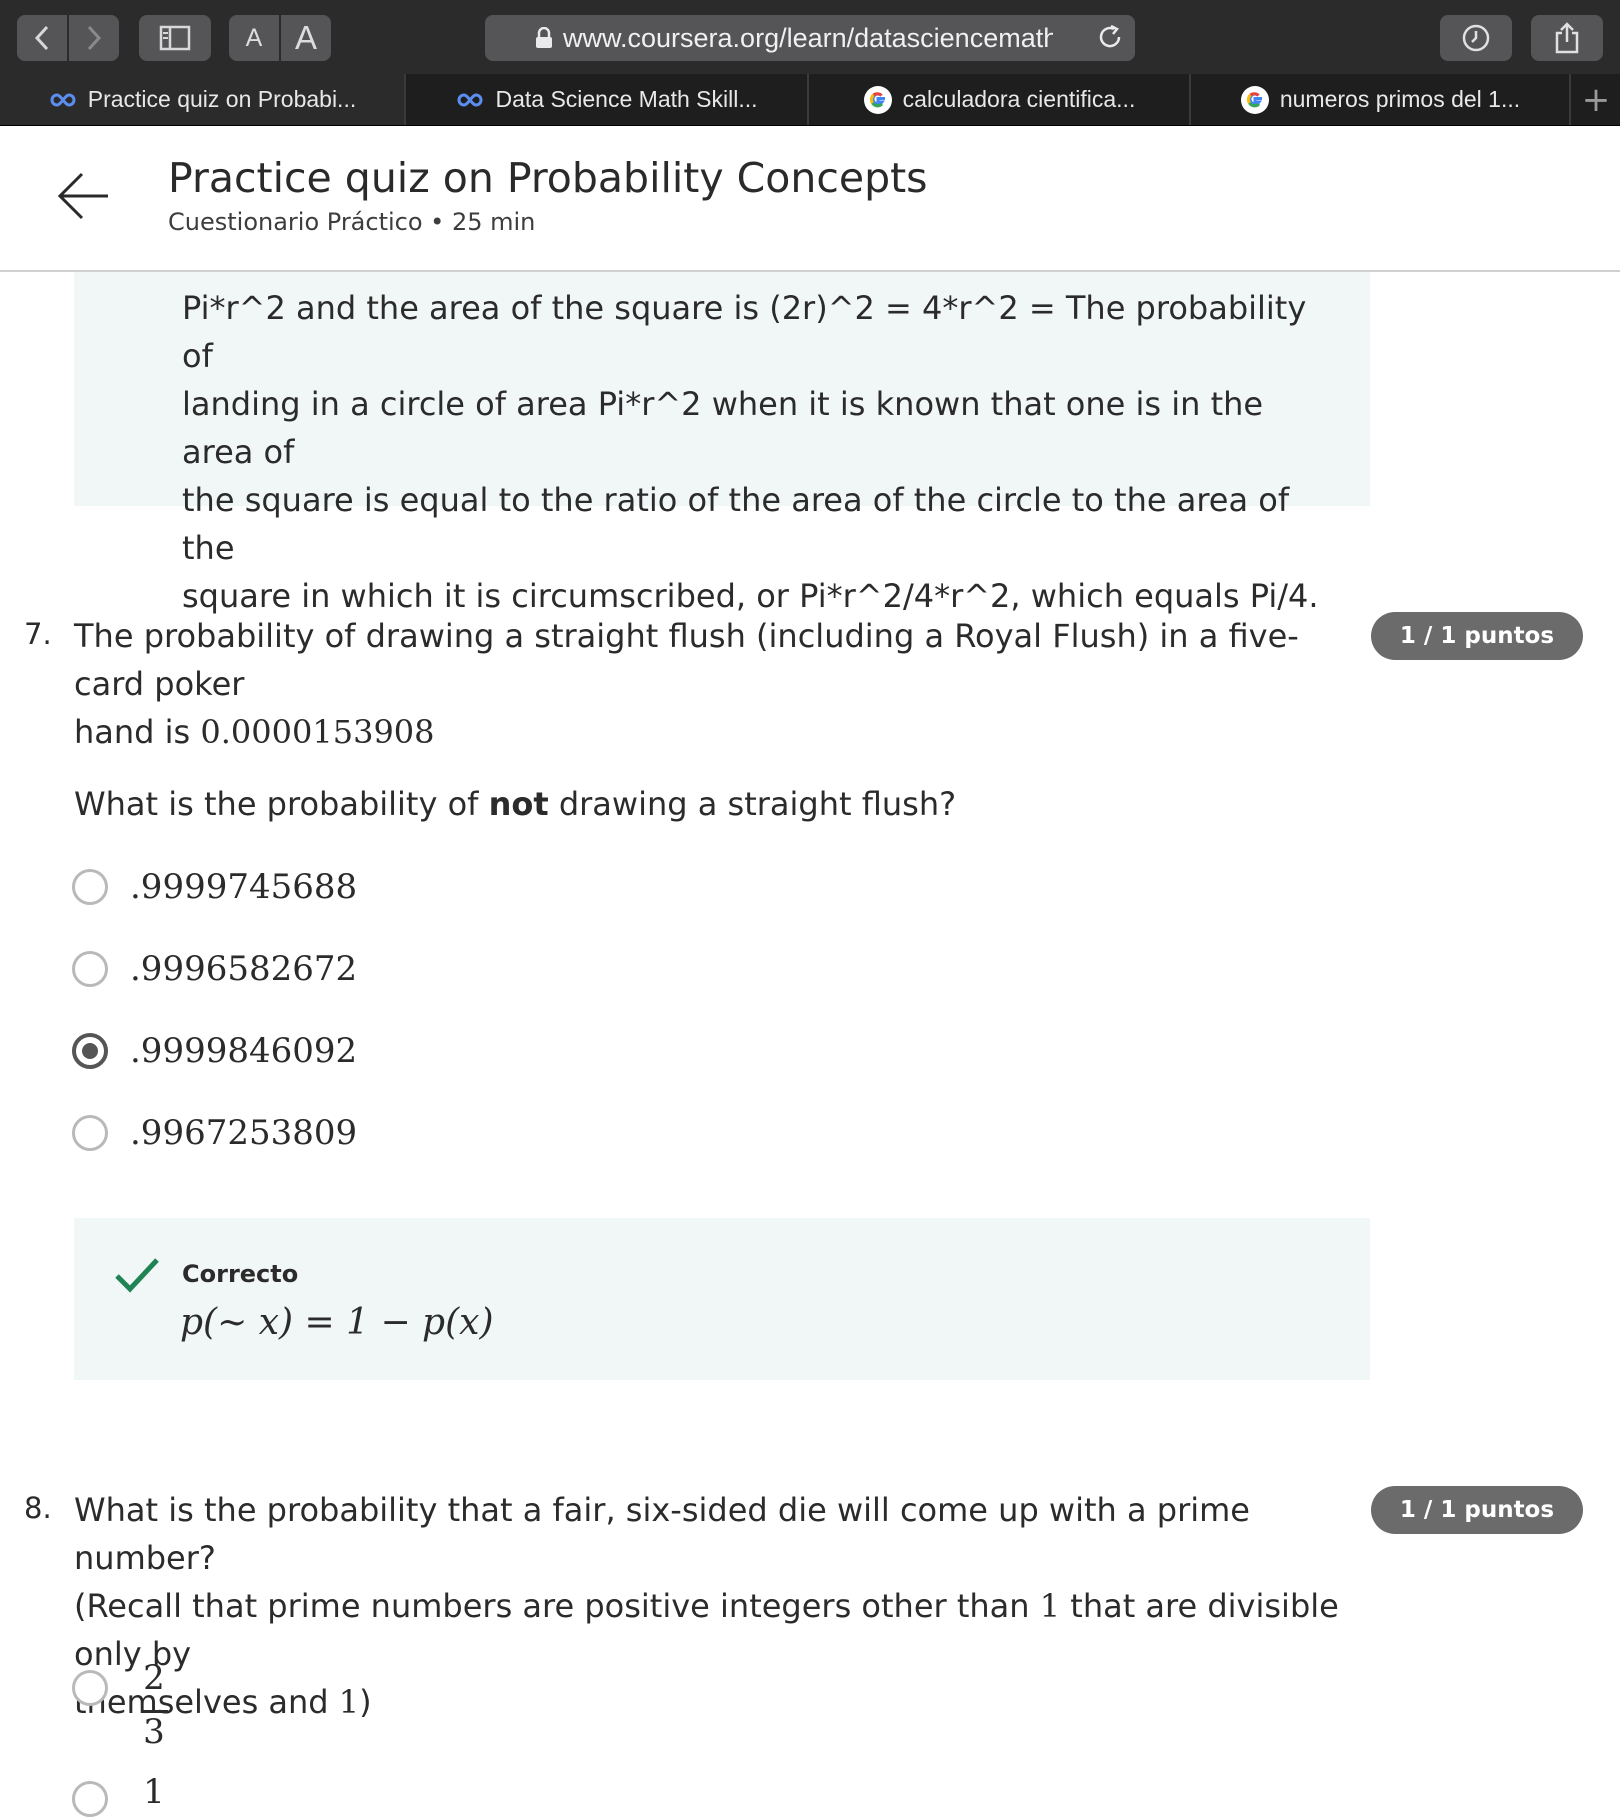 This screenshot has width=1620, height=1820. Describe the element at coordinates (544, 37) in the screenshot. I see `lock-icon` at that location.